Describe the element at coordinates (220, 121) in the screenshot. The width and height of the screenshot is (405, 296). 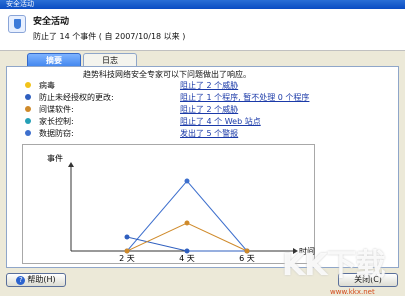
I see `event-link: 阻止了 4 个 Web 站点` at that location.